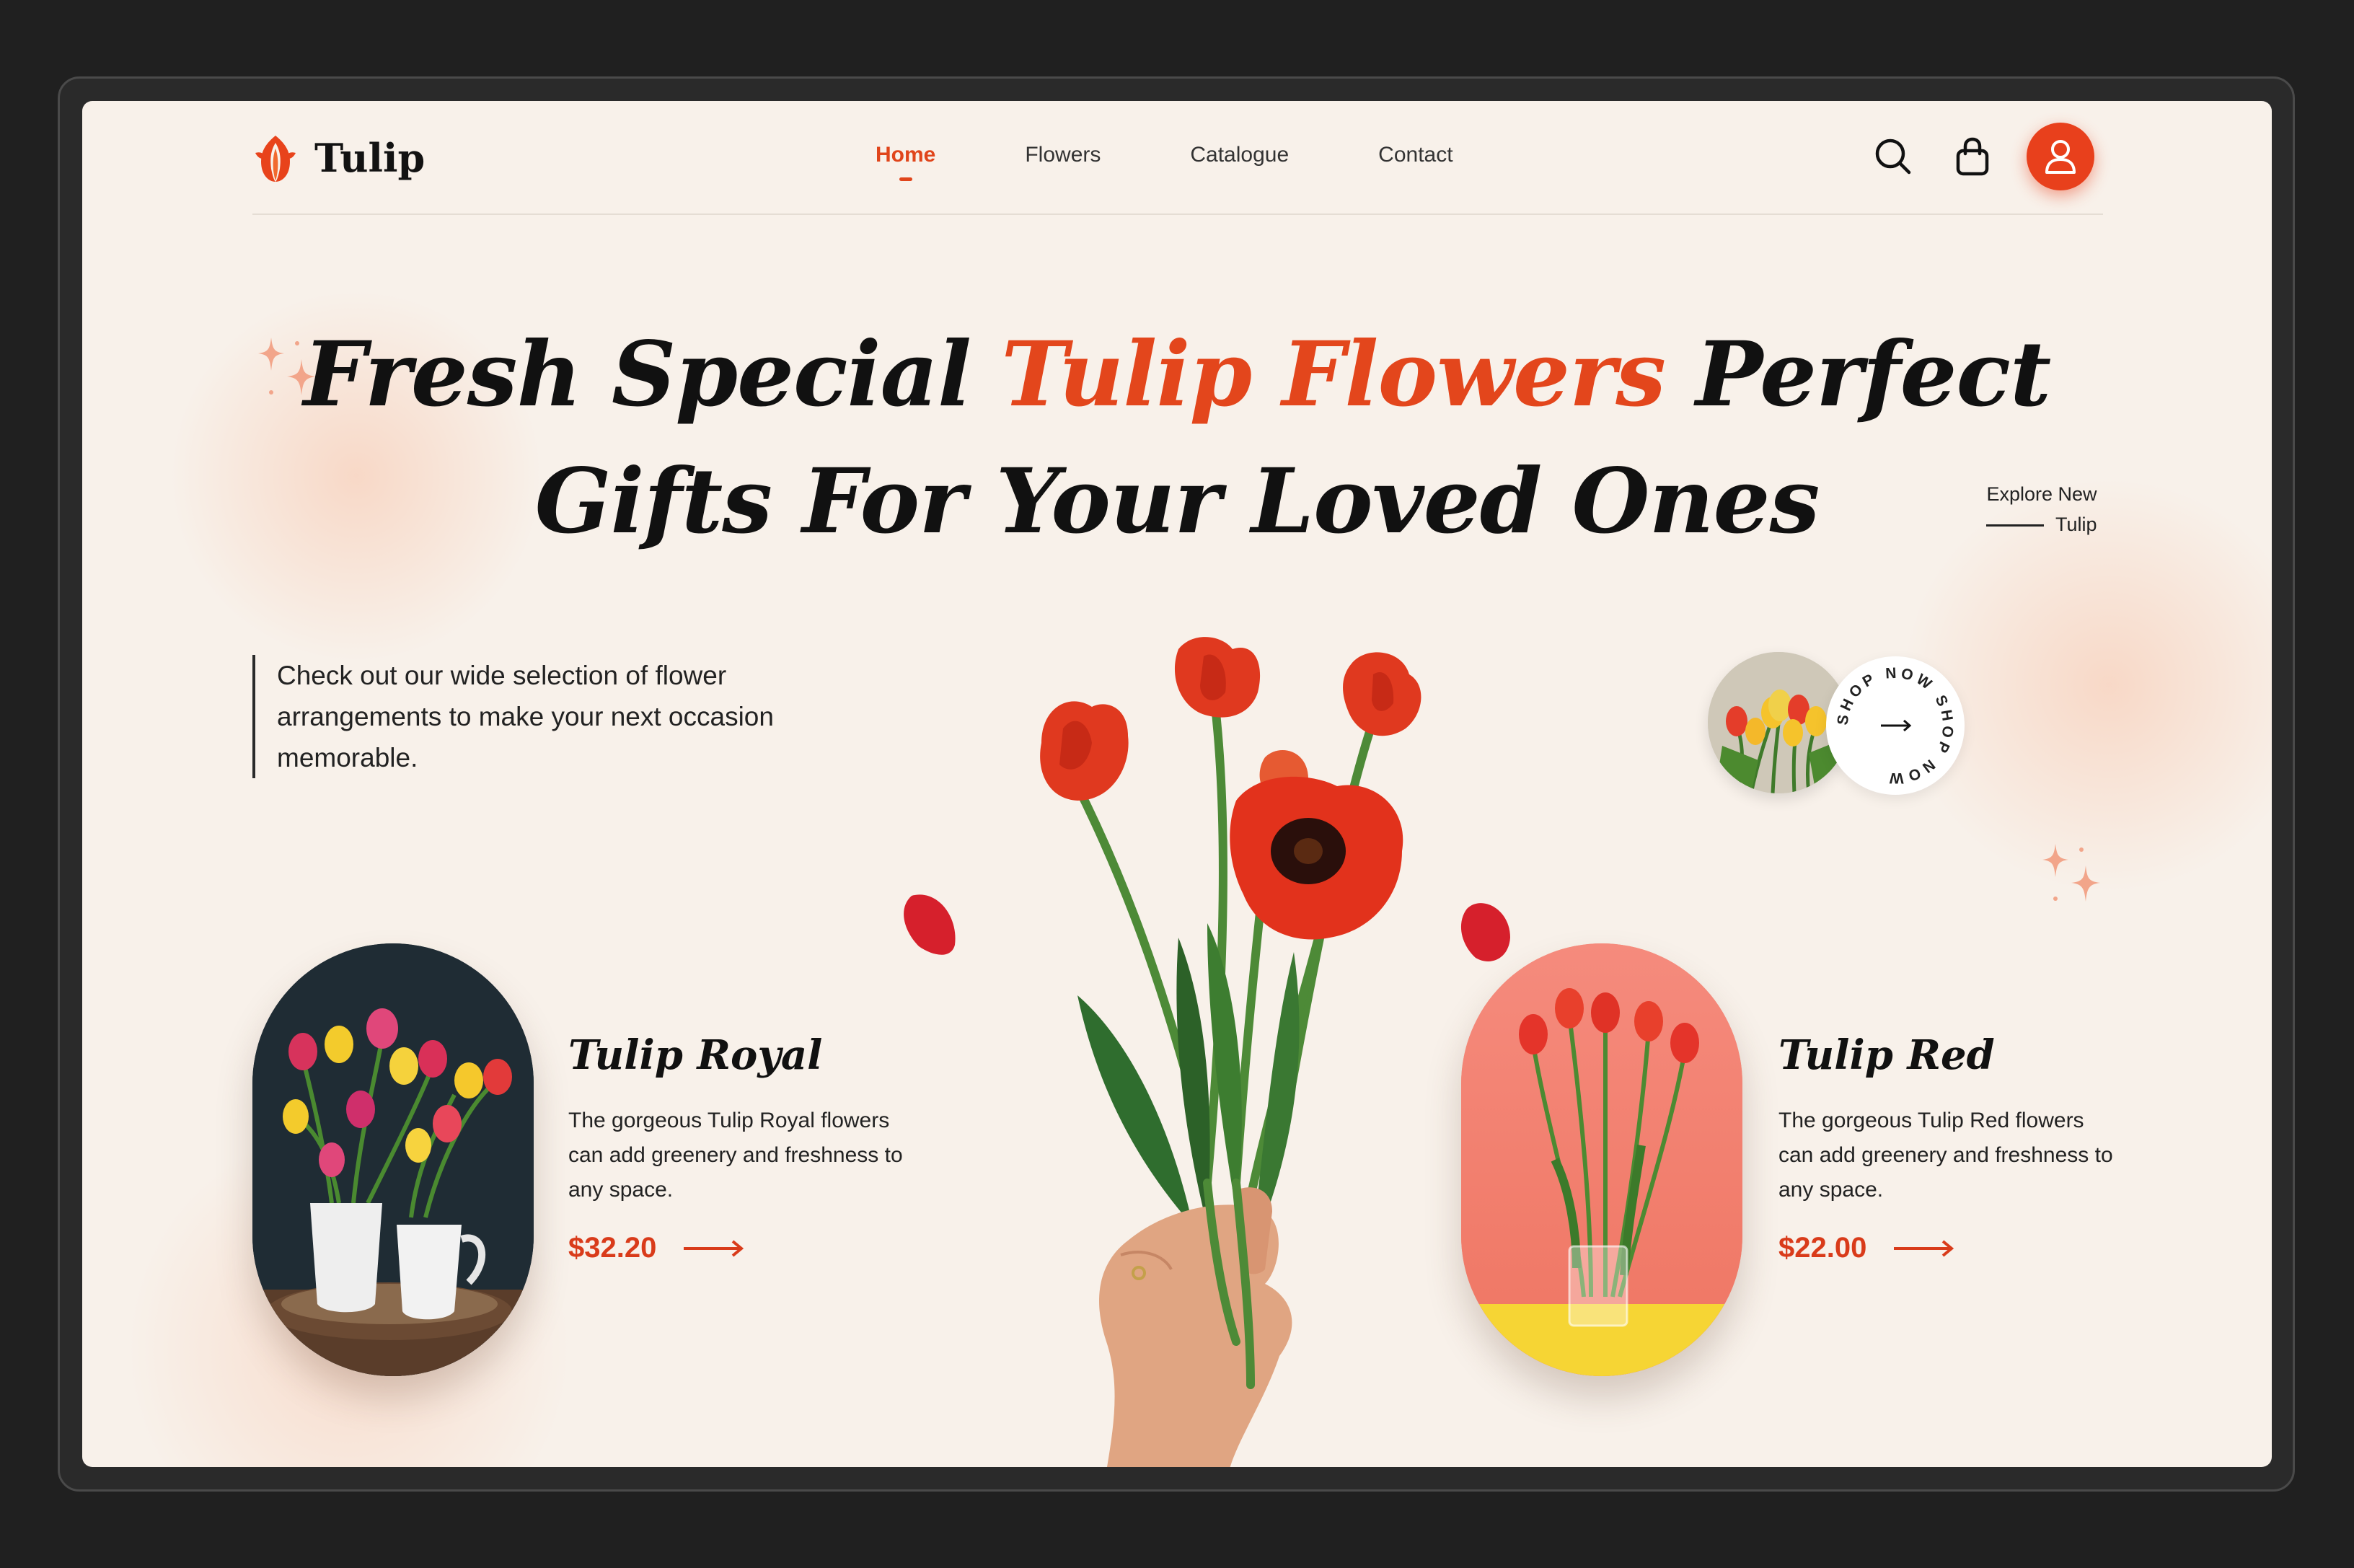  I want to click on hero-title-accent: Tulip Flowers, so click(1333, 374).